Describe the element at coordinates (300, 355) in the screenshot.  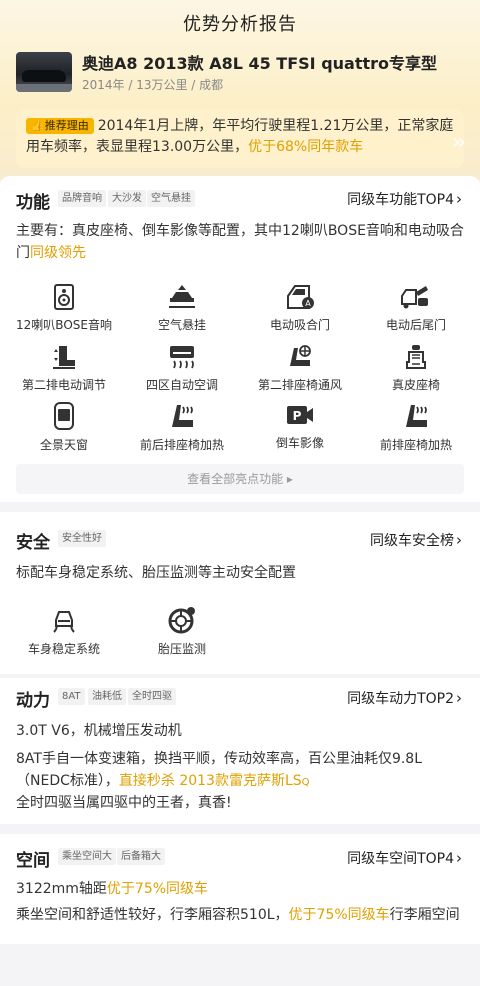
I see `seat-ventilation-icon` at that location.